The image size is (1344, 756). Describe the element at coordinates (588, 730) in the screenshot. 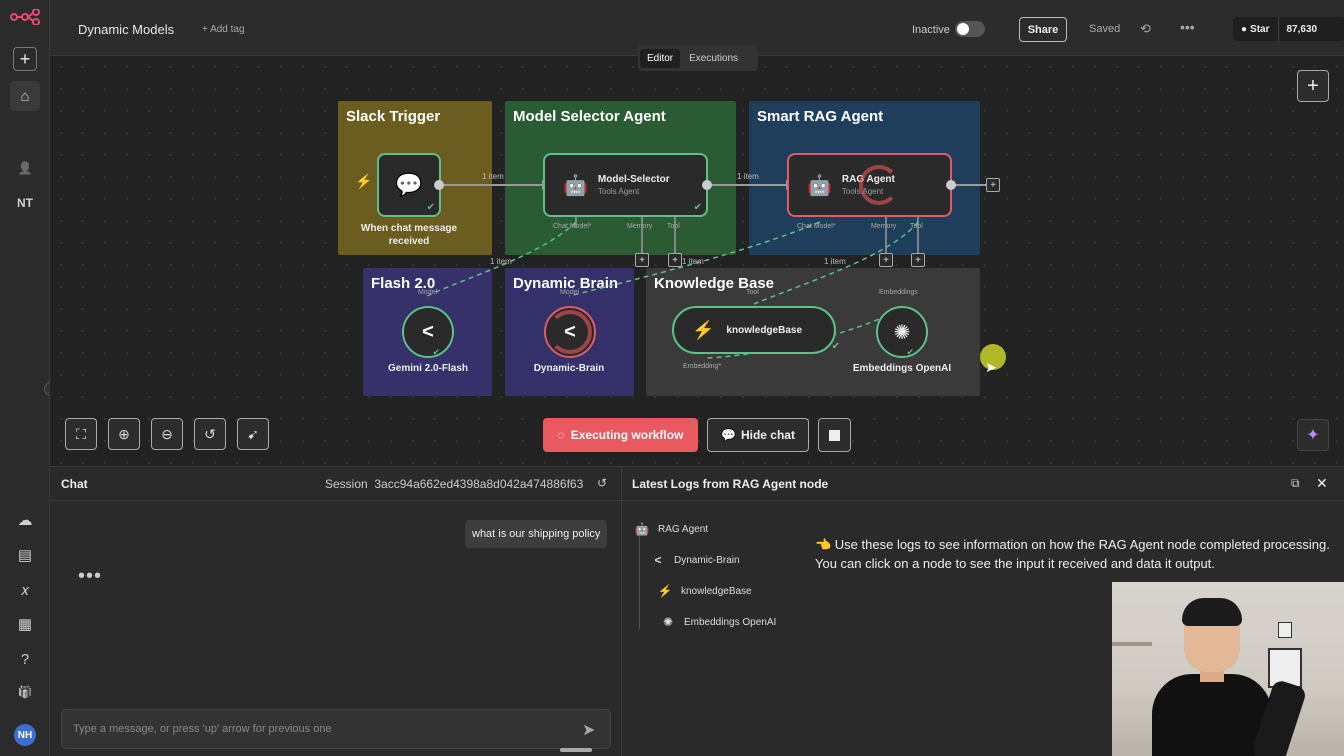

I see `send-icon: ➤` at that location.